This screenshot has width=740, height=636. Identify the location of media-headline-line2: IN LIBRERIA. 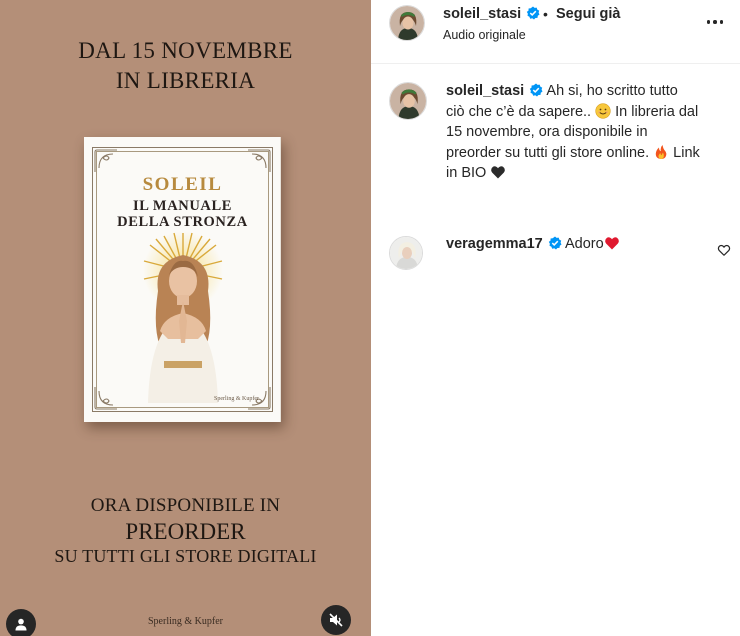
(185, 80).